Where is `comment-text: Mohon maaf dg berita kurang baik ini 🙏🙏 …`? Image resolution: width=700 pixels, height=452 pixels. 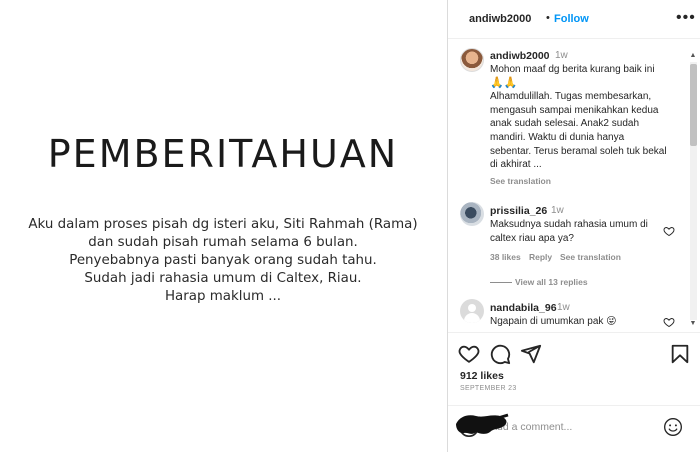 comment-text: Mohon maaf dg berita kurang baik ini 🙏🙏 … is located at coordinates (590, 117).